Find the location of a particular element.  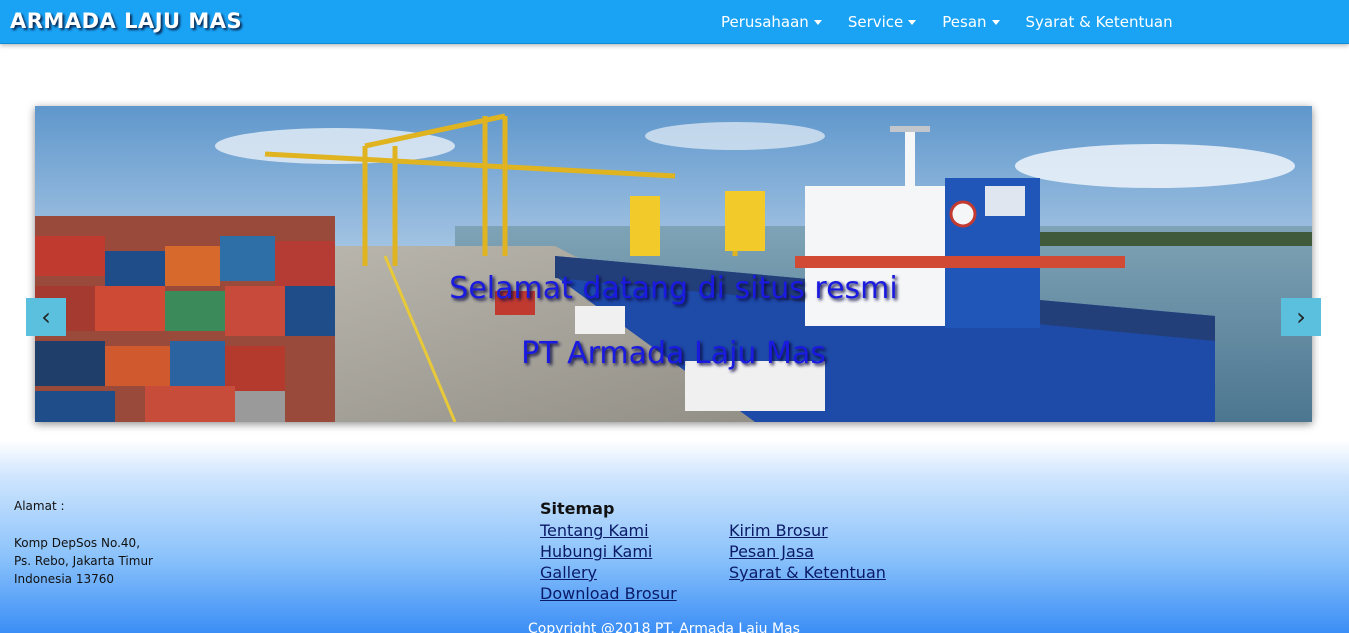

sitemap-title: Sitemap is located at coordinates (577, 508).